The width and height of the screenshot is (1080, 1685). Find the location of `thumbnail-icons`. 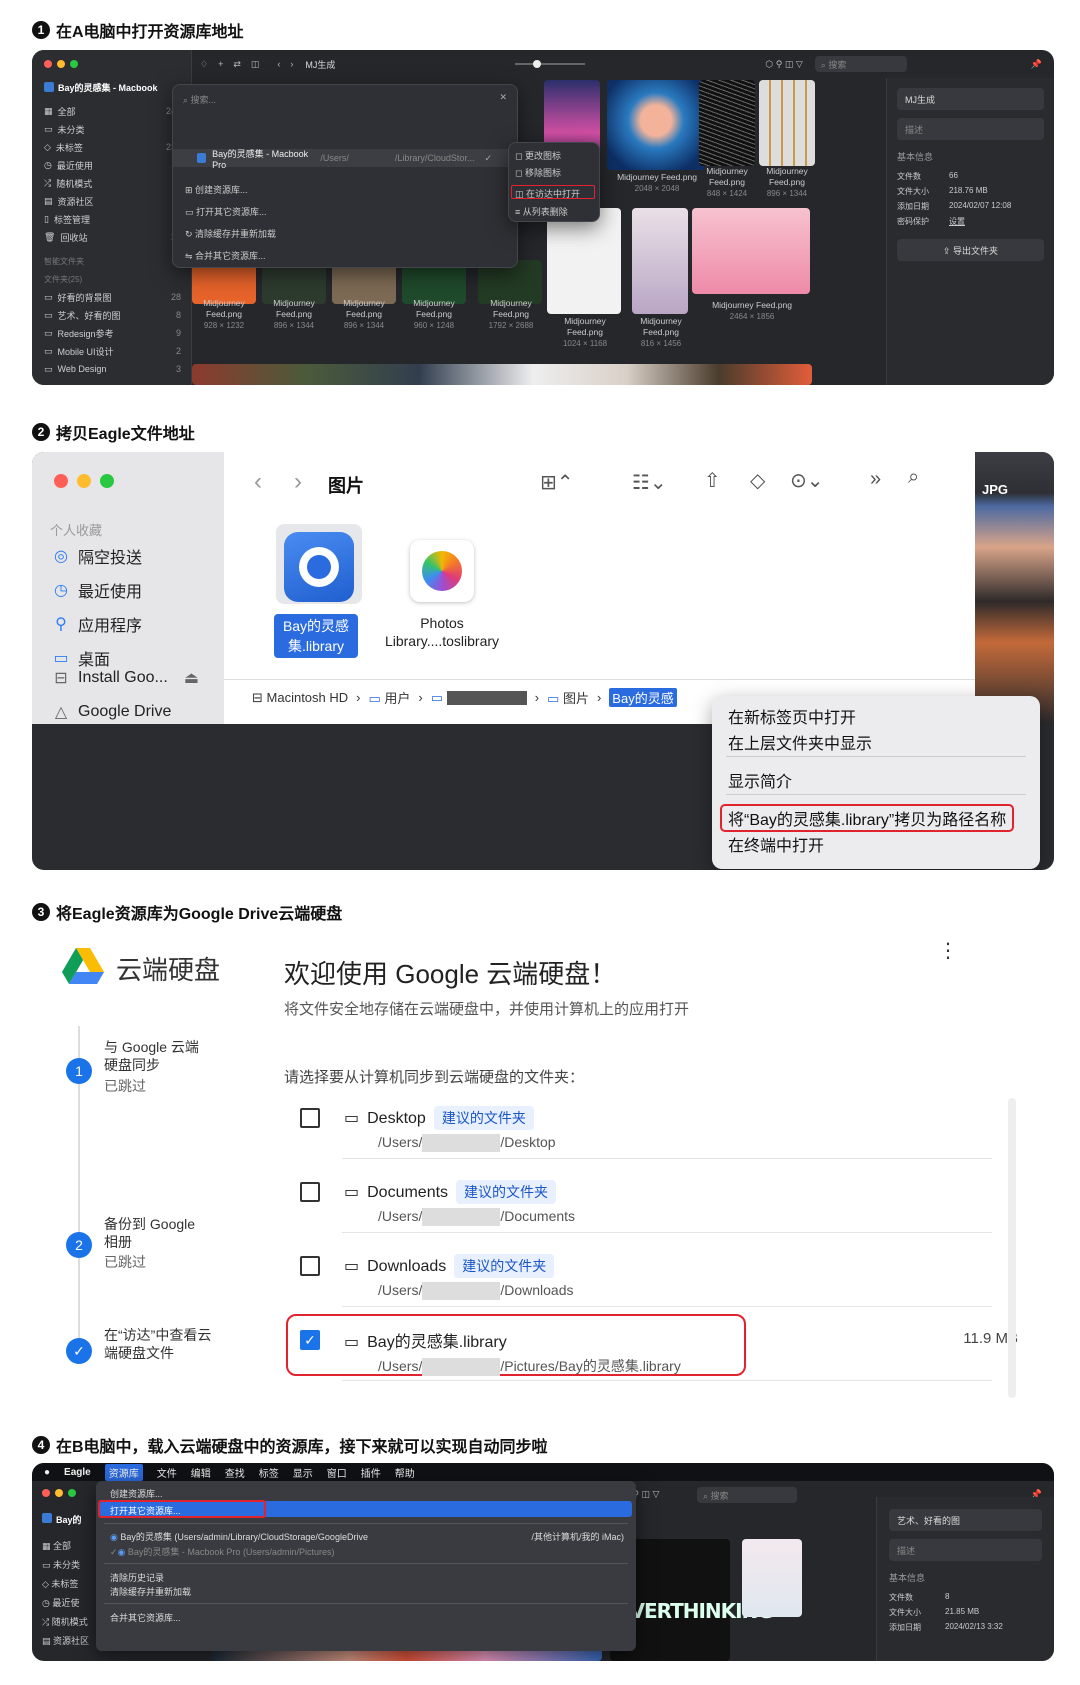

thumbnail-icons is located at coordinates (787, 123).